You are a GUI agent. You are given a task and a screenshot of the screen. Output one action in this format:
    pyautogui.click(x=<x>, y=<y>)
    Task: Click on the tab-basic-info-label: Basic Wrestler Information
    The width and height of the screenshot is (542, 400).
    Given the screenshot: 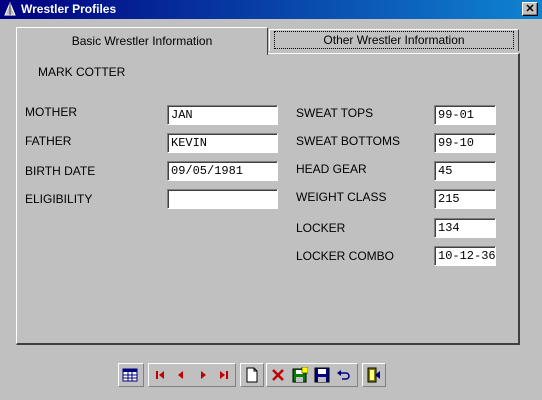 What is the action you would take?
    pyautogui.click(x=142, y=41)
    